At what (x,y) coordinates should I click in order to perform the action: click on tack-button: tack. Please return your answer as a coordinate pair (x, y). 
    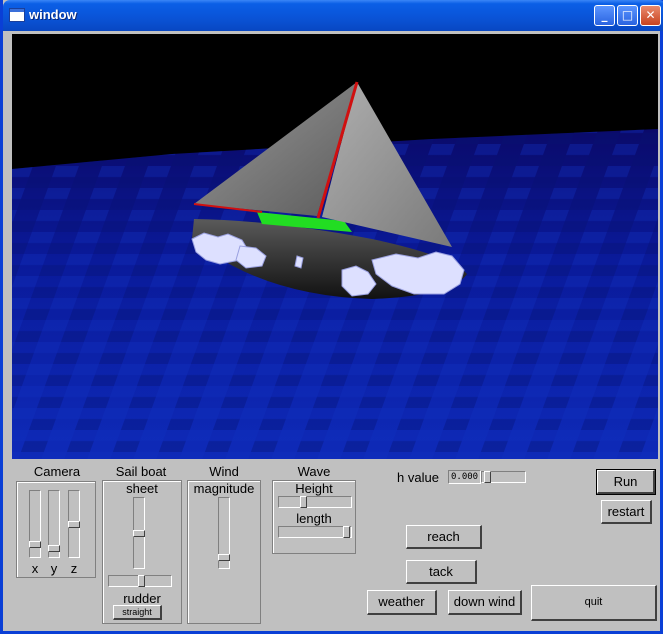
    Looking at the image, I should click on (441, 572).